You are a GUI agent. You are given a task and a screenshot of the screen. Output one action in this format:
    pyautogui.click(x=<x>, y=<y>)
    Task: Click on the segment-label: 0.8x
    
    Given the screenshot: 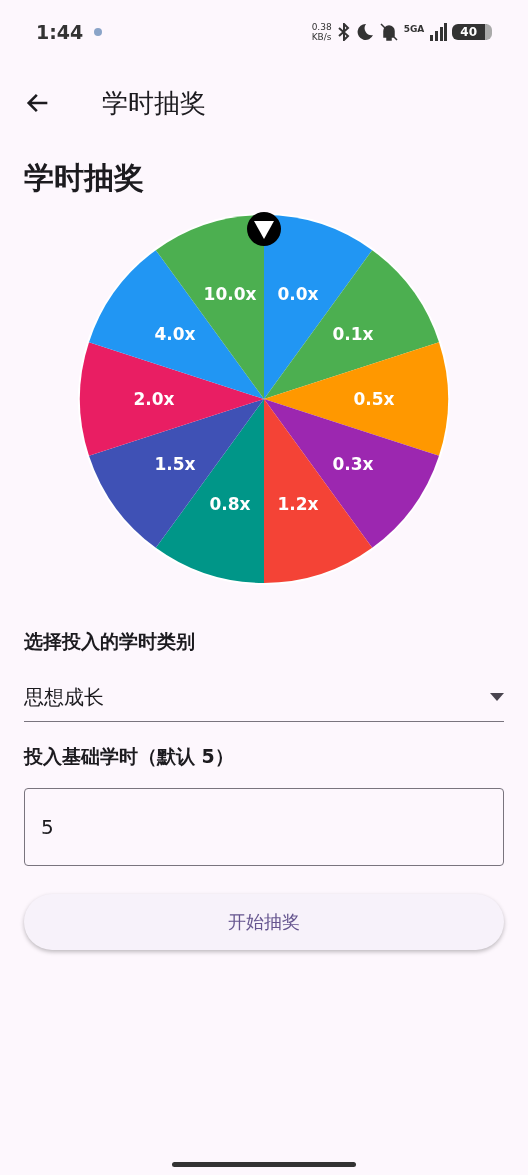 What is the action you would take?
    pyautogui.click(x=230, y=503)
    